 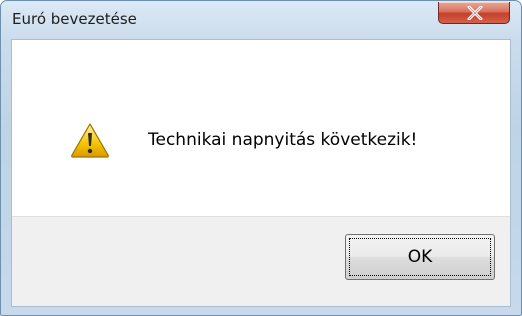 I want to click on close-icon, so click(x=475, y=13).